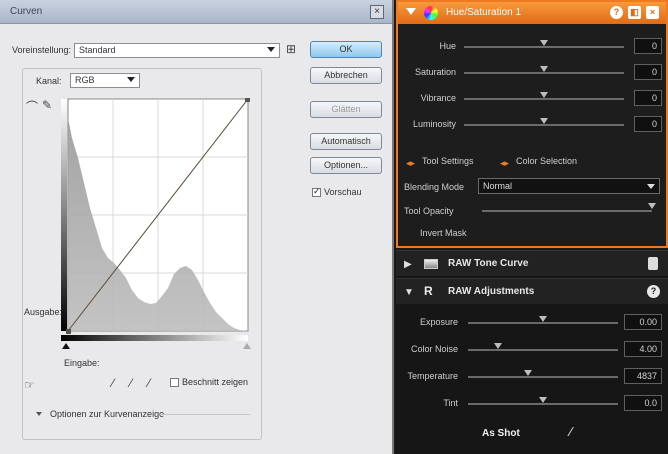 This screenshot has height=454, width=668. What do you see at coordinates (546, 161) in the screenshot?
I see `color-selection-label: Color Selection` at bounding box center [546, 161].